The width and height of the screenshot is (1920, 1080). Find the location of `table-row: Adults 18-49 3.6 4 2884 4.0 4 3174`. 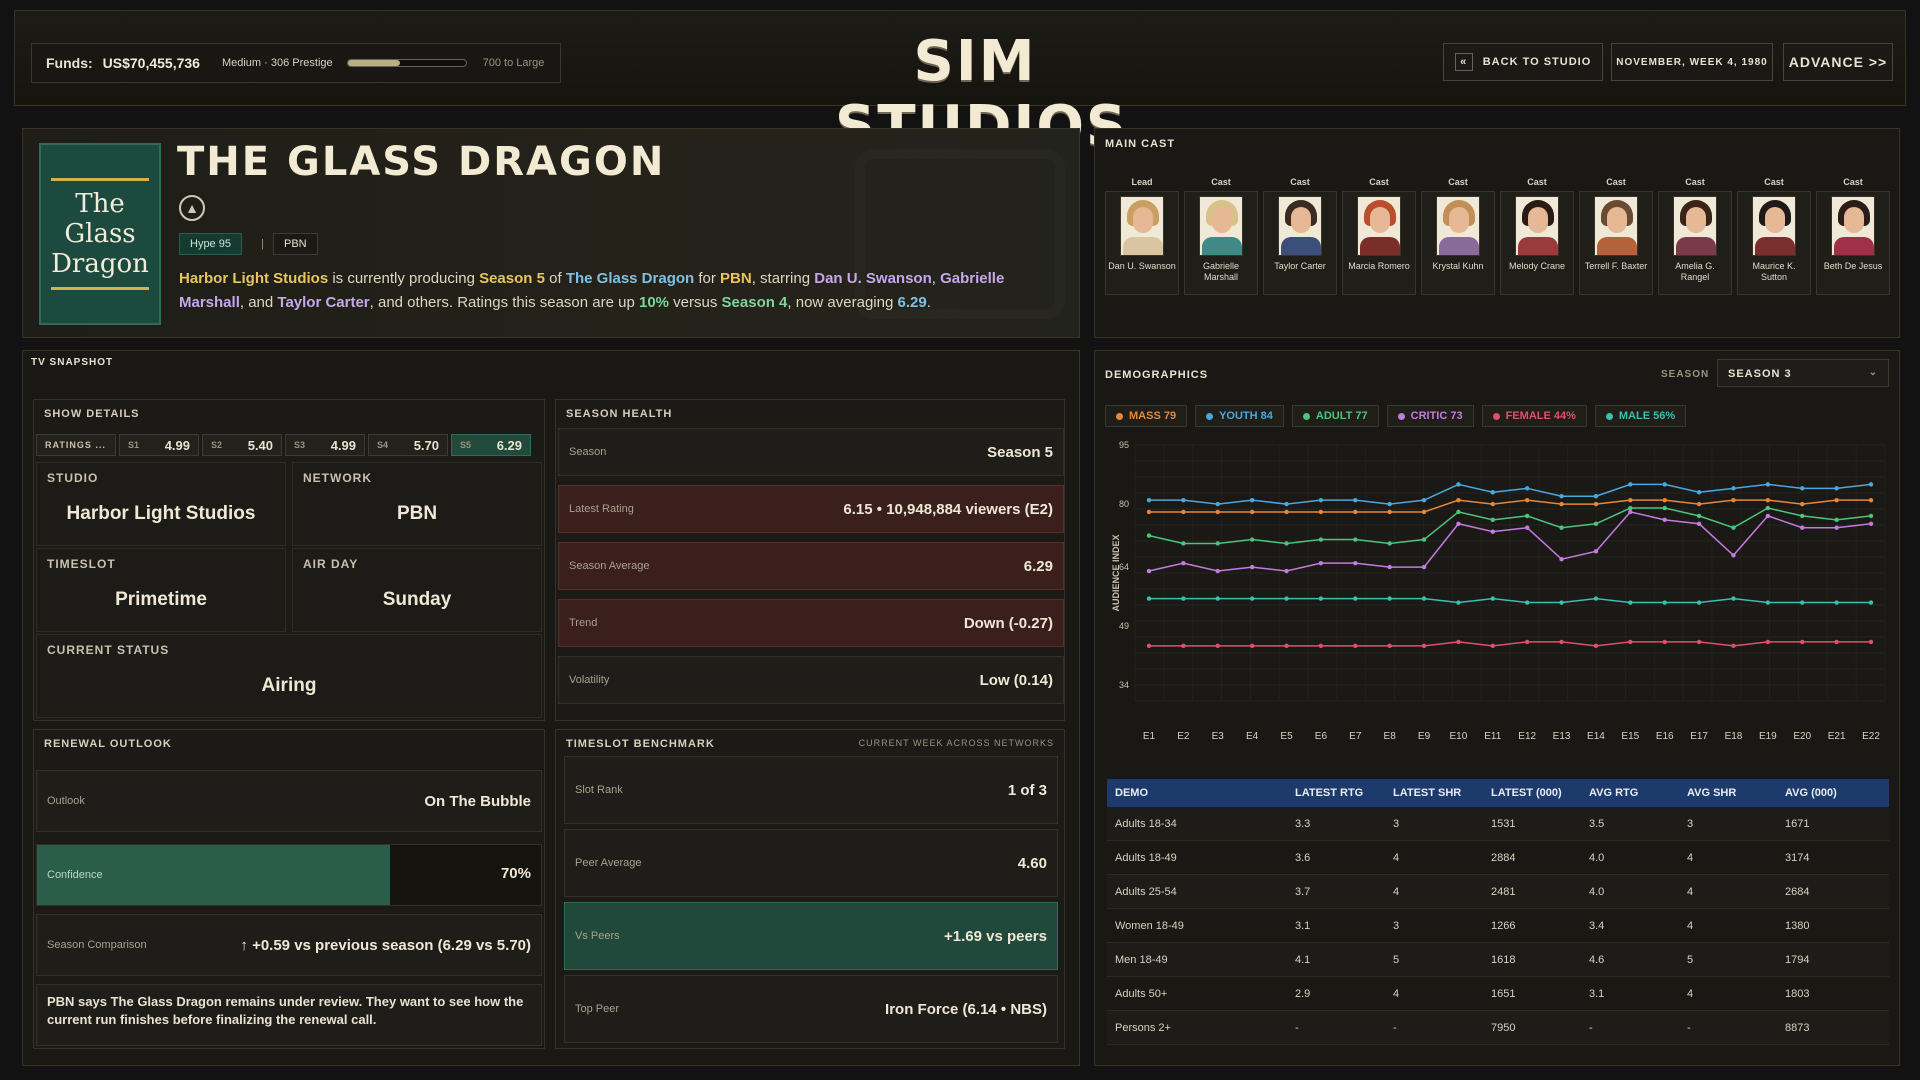

table-row: Adults 18-49 3.6 4 2884 4.0 4 3174 is located at coordinates (1498, 858).